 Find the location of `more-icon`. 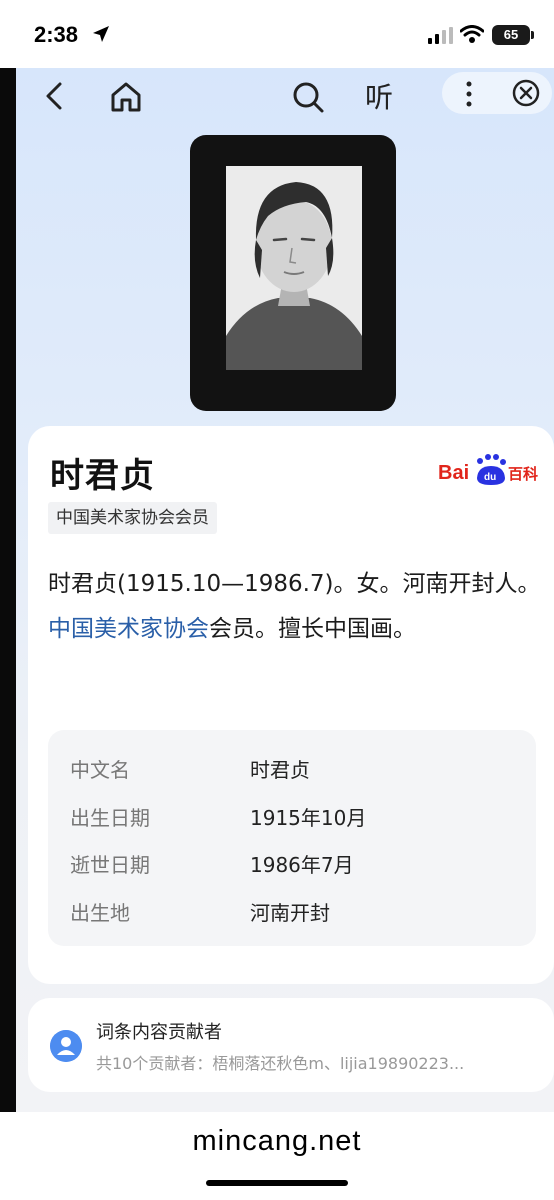

more-icon is located at coordinates (469, 94).